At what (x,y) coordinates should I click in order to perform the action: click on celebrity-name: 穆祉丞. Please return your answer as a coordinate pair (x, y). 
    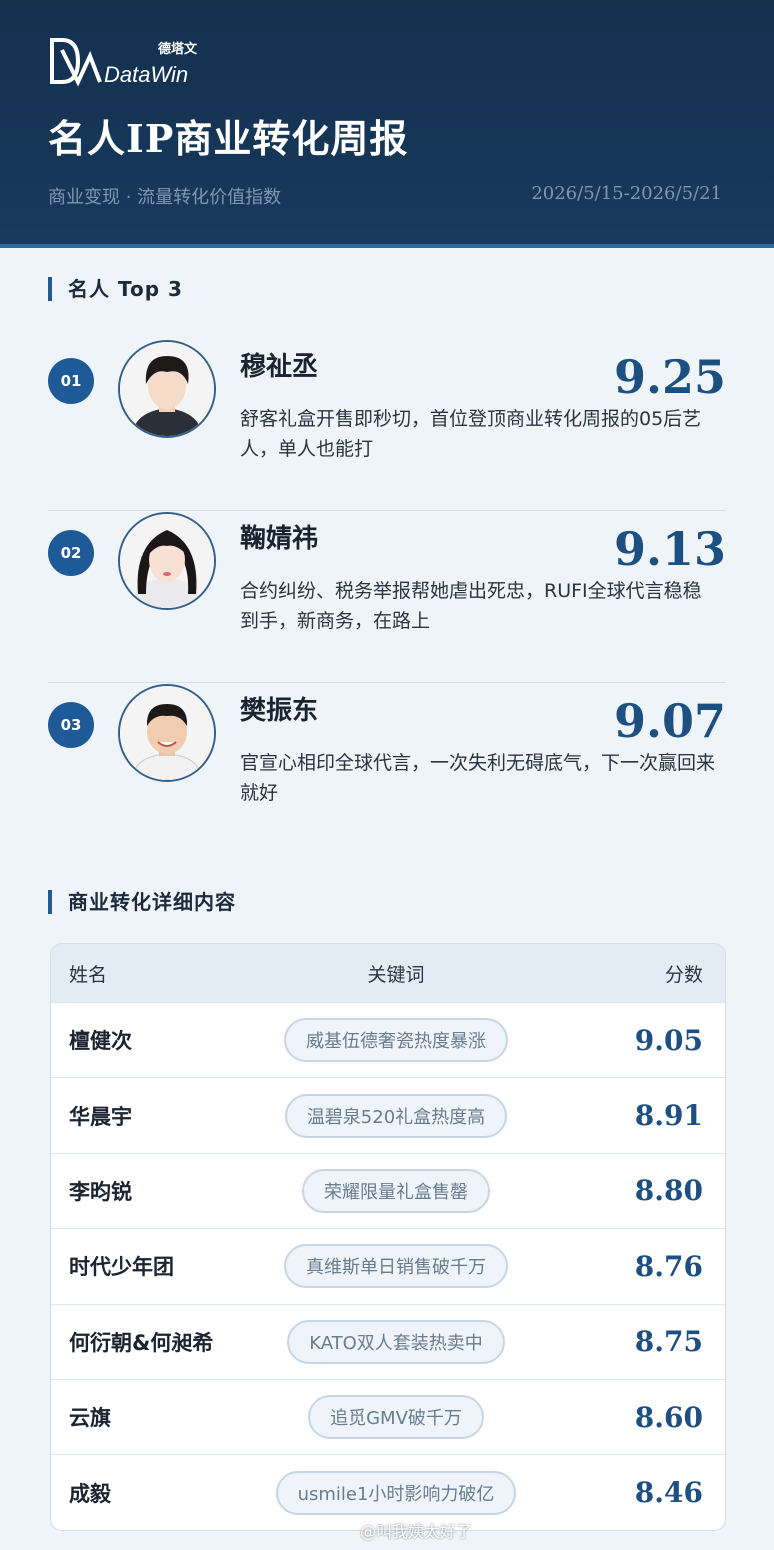
    Looking at the image, I should click on (279, 367).